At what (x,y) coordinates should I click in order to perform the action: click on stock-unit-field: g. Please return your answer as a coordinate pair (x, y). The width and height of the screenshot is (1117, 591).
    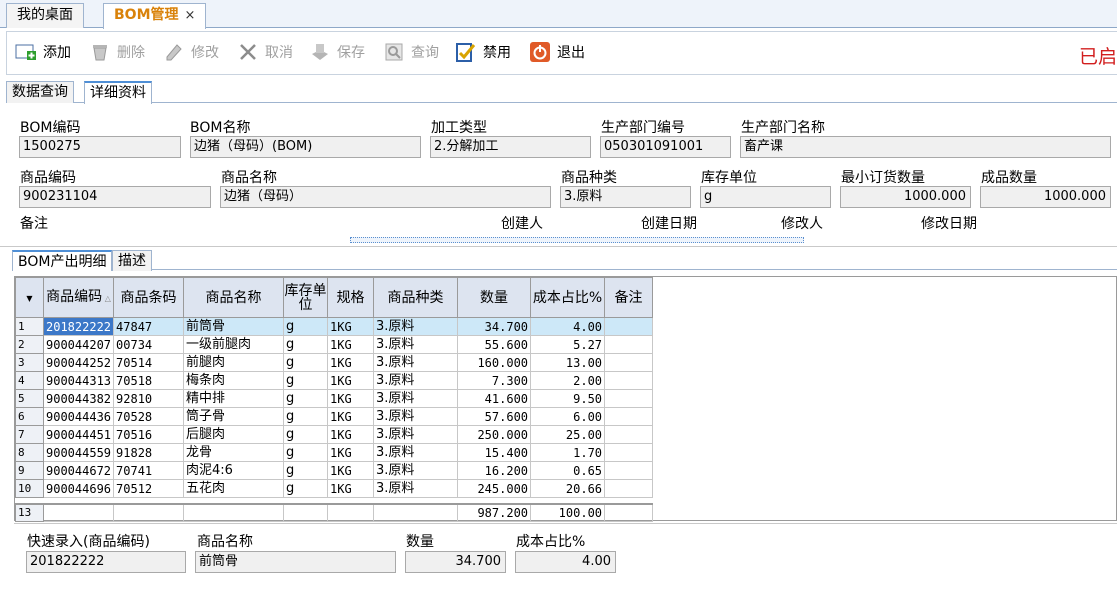
    Looking at the image, I should click on (765, 197).